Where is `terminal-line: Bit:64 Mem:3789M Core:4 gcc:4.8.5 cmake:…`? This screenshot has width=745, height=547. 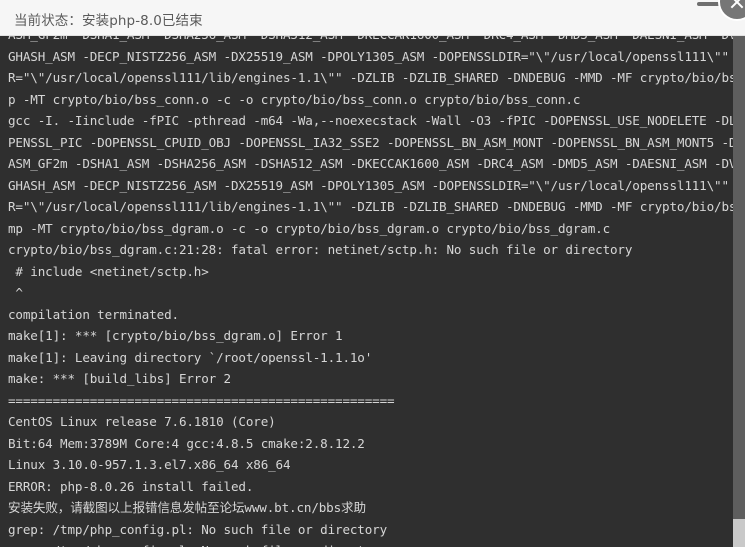
terminal-line: Bit:64 Mem:3789M Core:4 gcc:4.8.5 cmake:… is located at coordinates (186, 443).